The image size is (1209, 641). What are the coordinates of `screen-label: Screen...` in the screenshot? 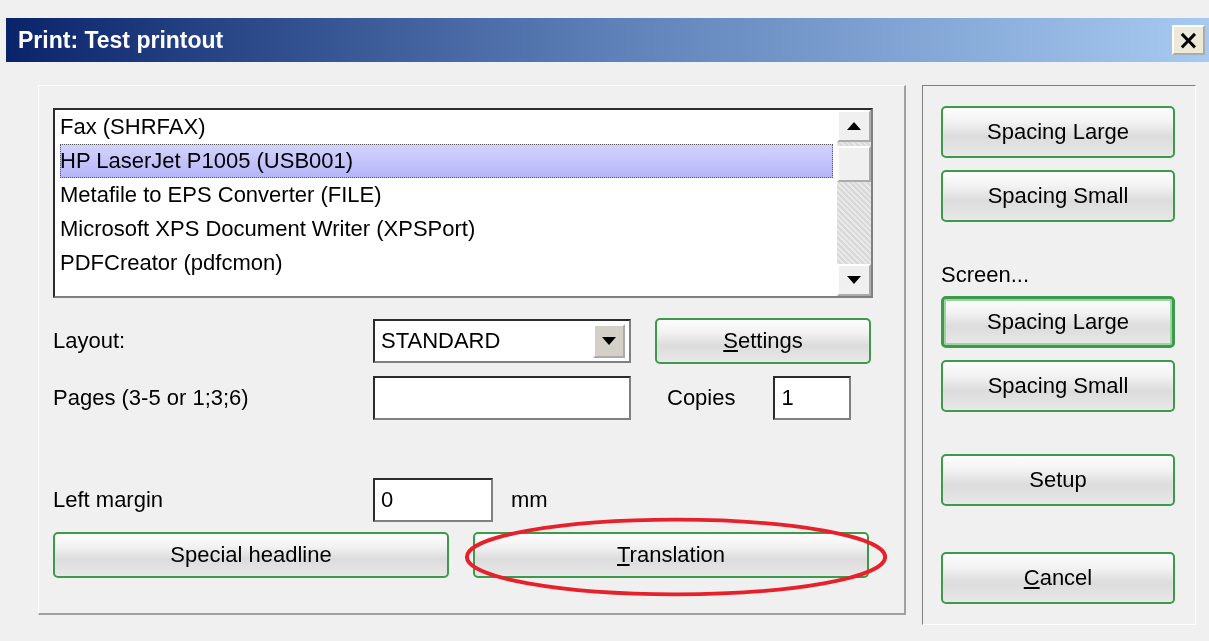 It's located at (986, 275).